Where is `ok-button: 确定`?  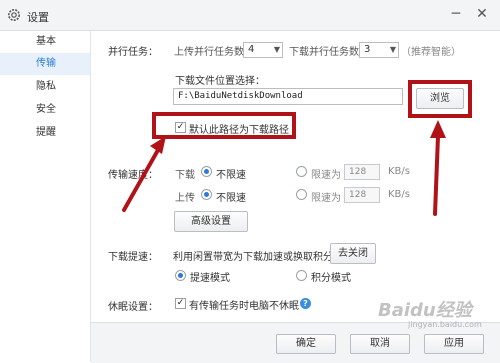 ok-button: 确定 is located at coordinates (306, 344).